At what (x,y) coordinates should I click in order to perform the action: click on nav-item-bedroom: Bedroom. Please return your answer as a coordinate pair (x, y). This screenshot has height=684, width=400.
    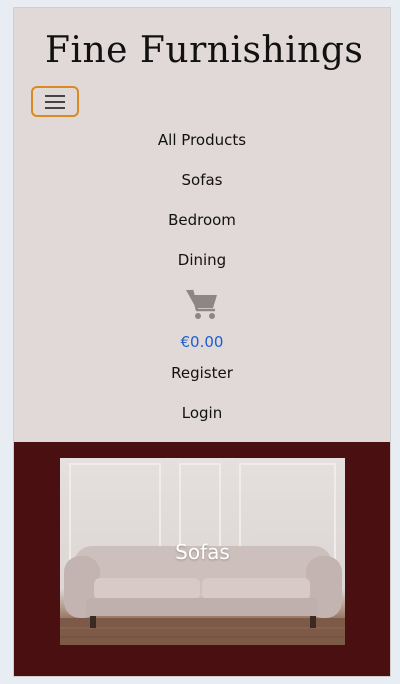
    Looking at the image, I should click on (202, 220).